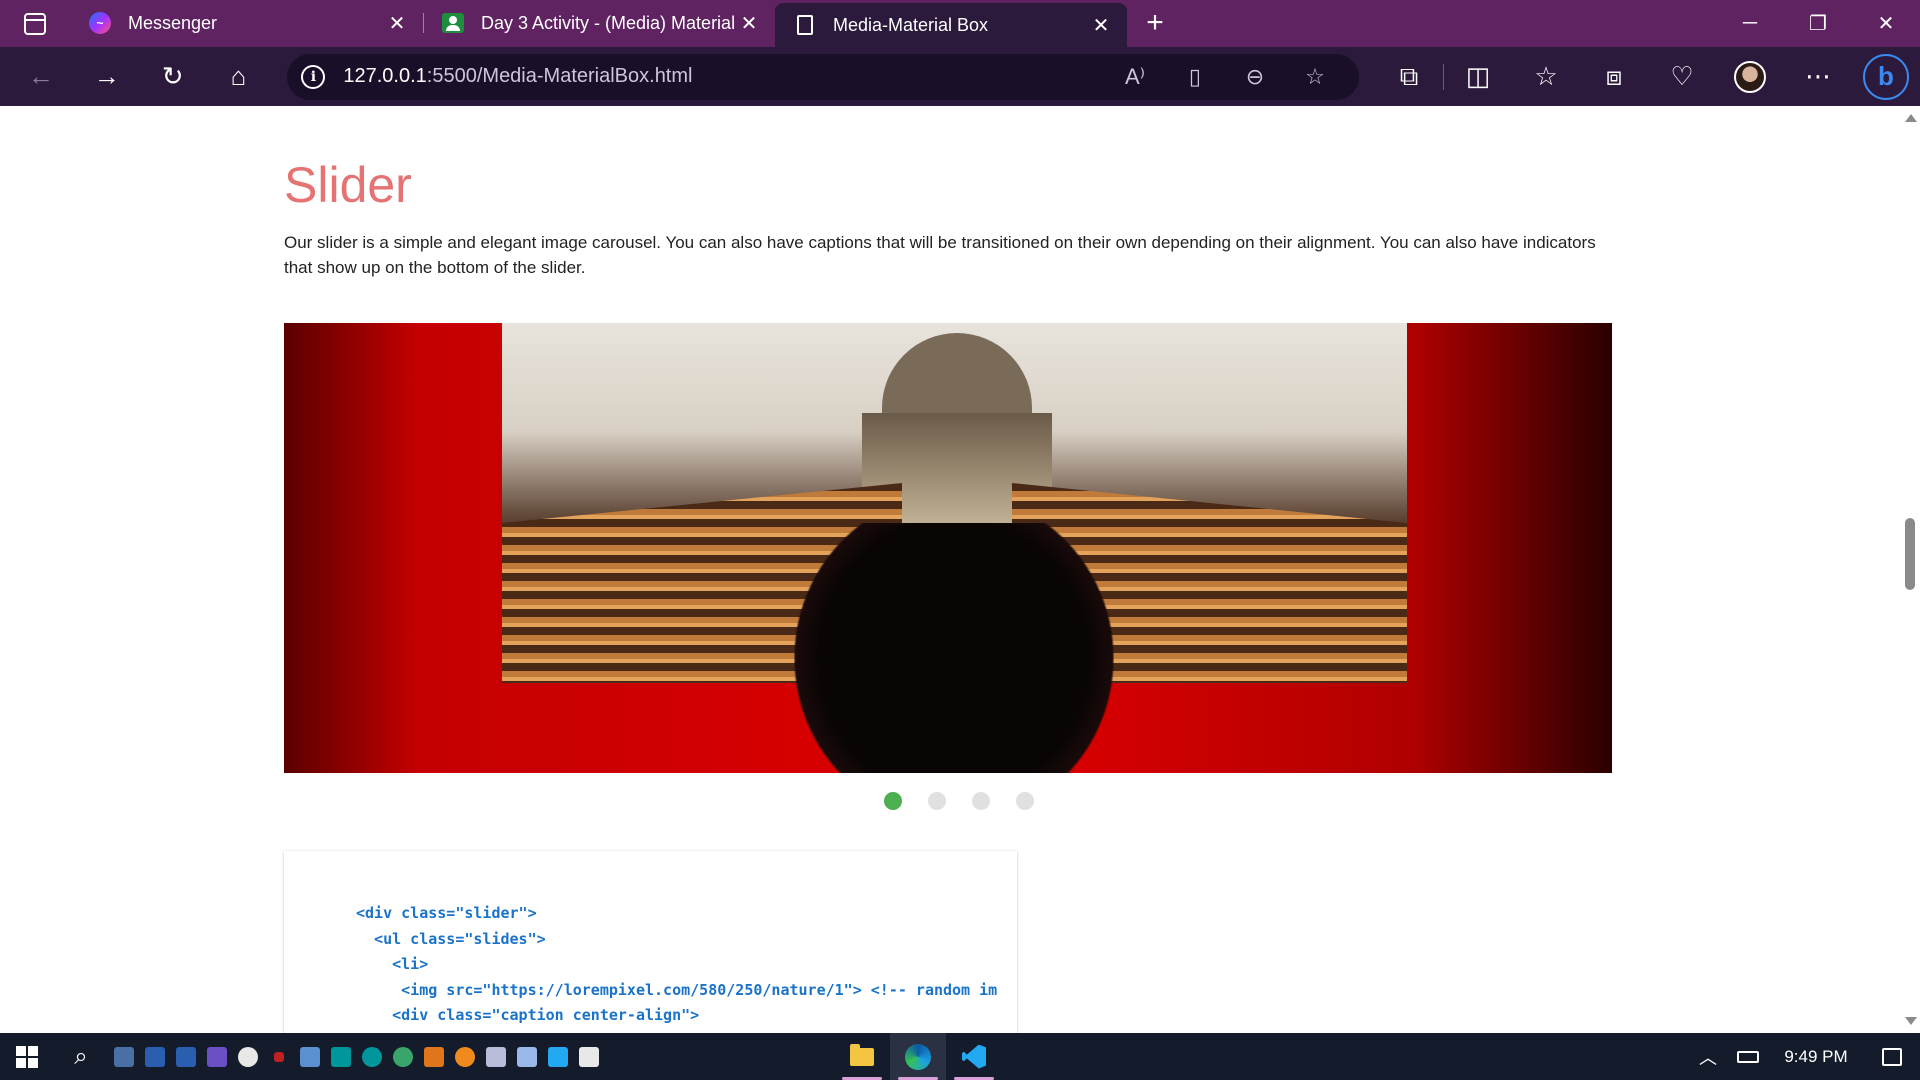  What do you see at coordinates (1195, 77) in the screenshot?
I see `immersive-reader-icon: ▯` at bounding box center [1195, 77].